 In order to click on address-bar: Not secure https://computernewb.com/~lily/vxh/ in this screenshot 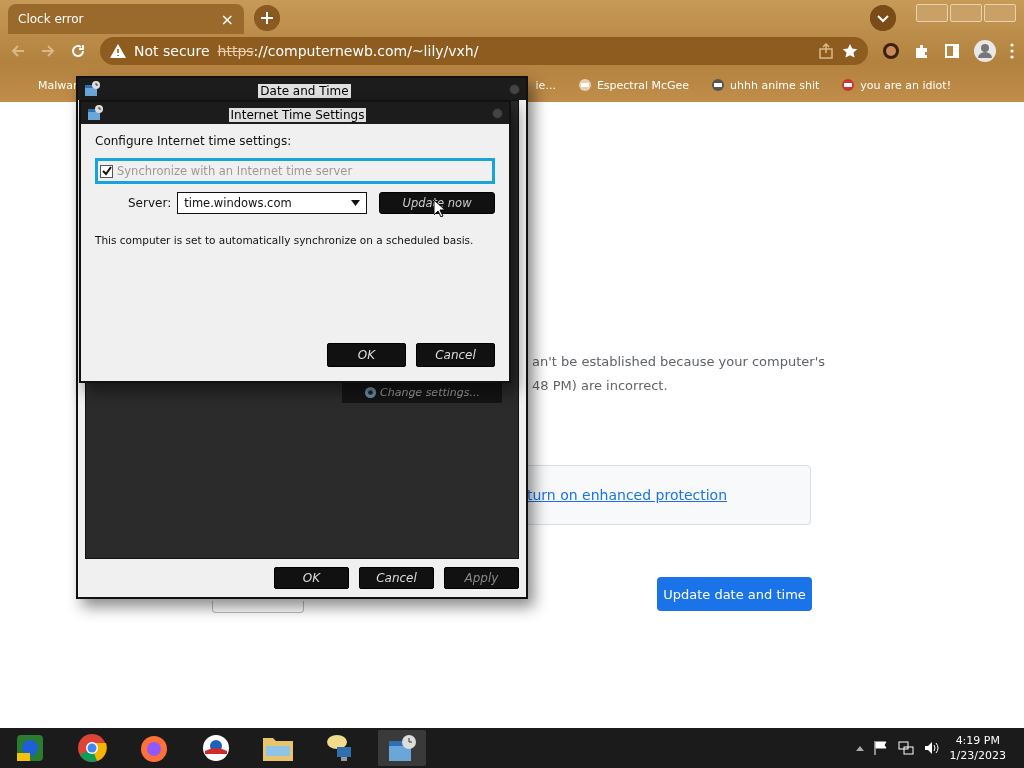, I will do `click(484, 51)`.